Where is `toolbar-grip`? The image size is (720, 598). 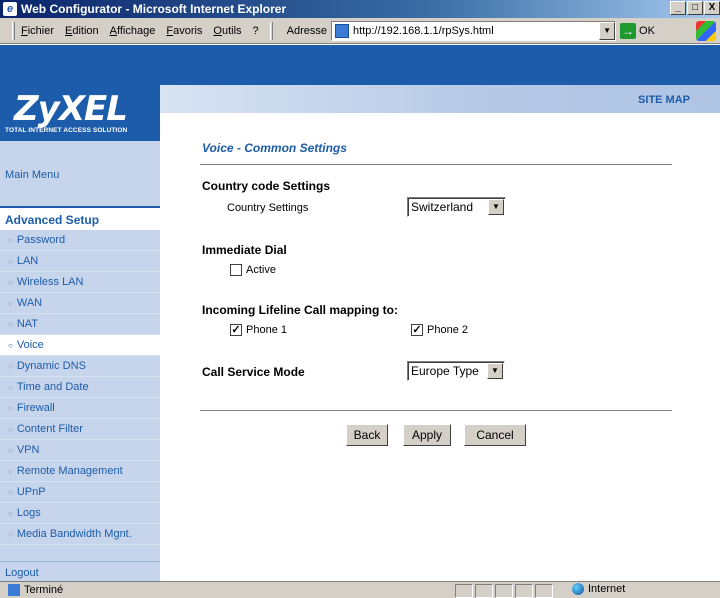 toolbar-grip is located at coordinates (13, 30).